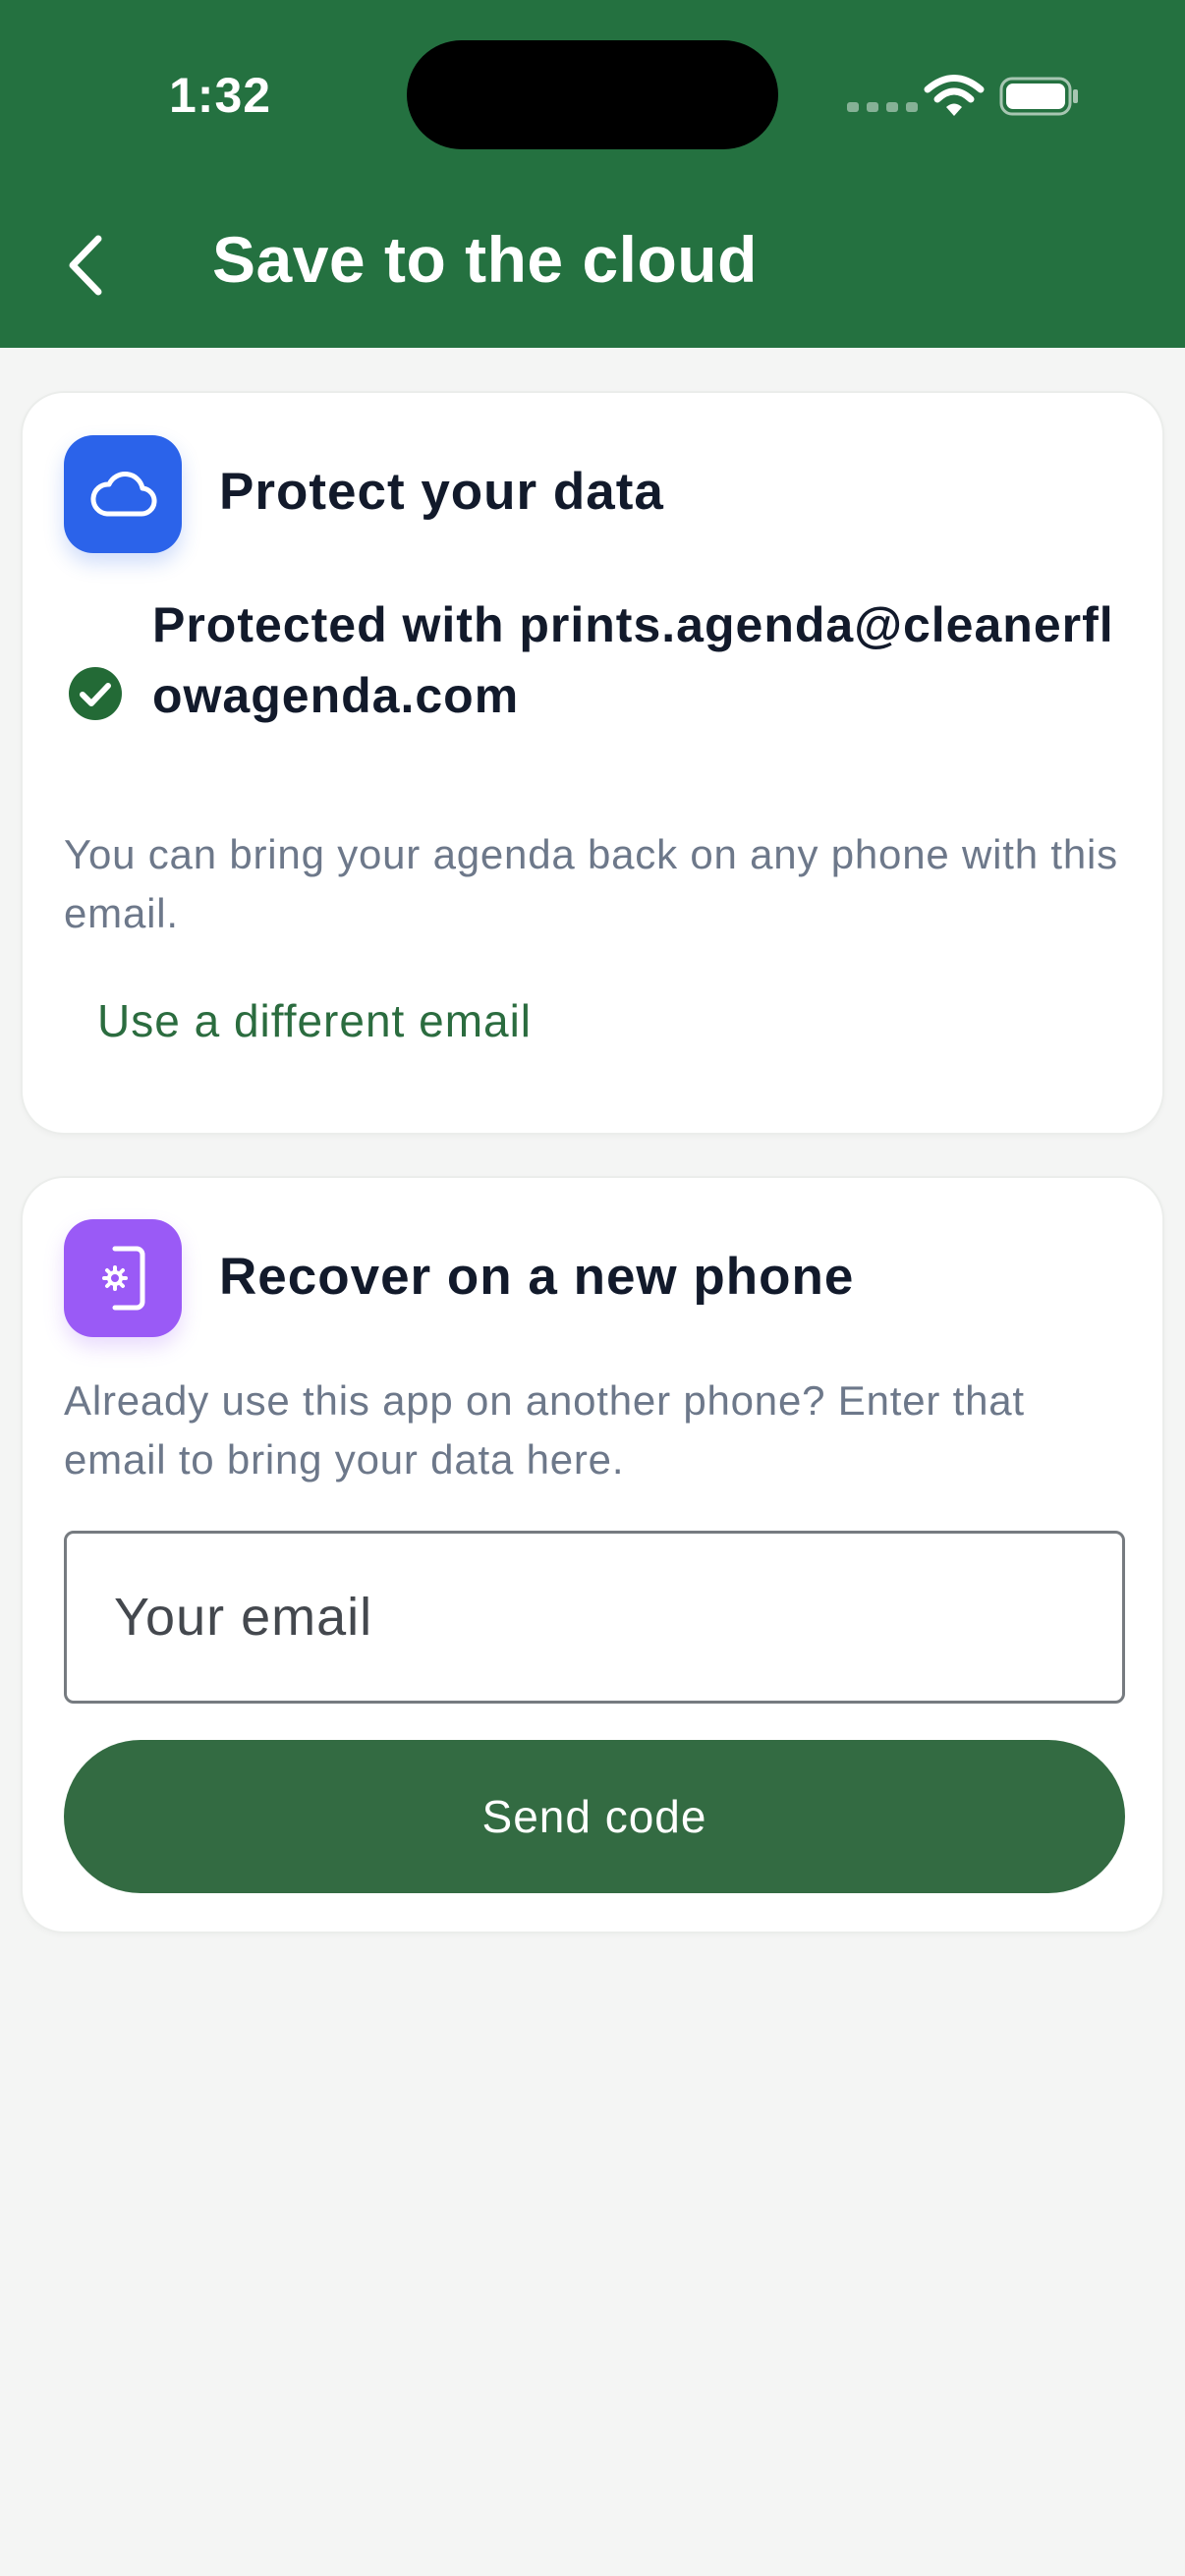 The image size is (1185, 2576). What do you see at coordinates (592, 174) in the screenshot?
I see `app-header: 1:32 Save to the cloud` at bounding box center [592, 174].